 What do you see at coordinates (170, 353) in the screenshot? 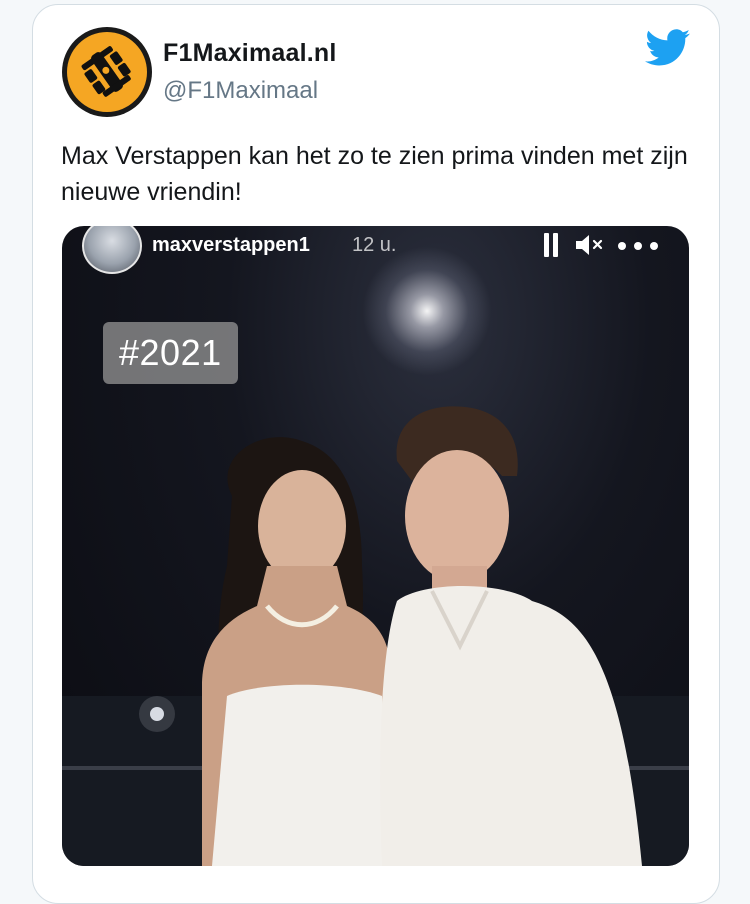
I see `hashtag-sticker: #2021` at bounding box center [170, 353].